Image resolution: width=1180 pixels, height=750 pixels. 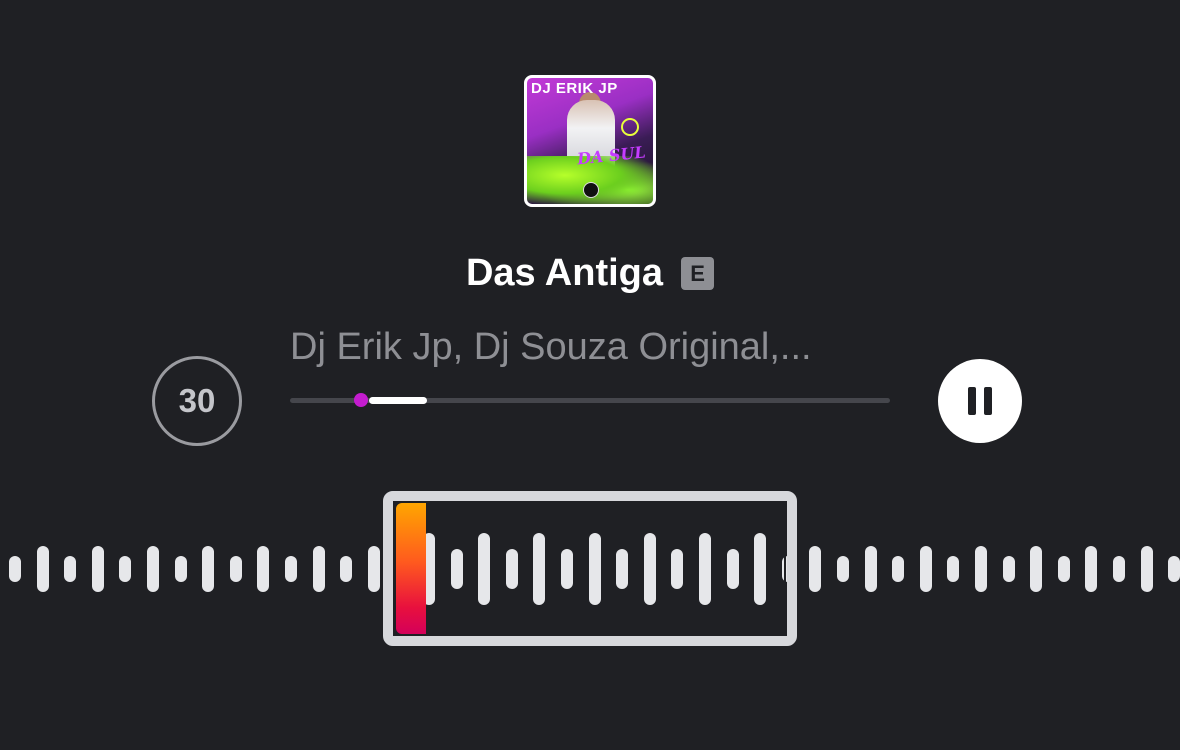 I want to click on track-title: Das Antiga, so click(x=564, y=273).